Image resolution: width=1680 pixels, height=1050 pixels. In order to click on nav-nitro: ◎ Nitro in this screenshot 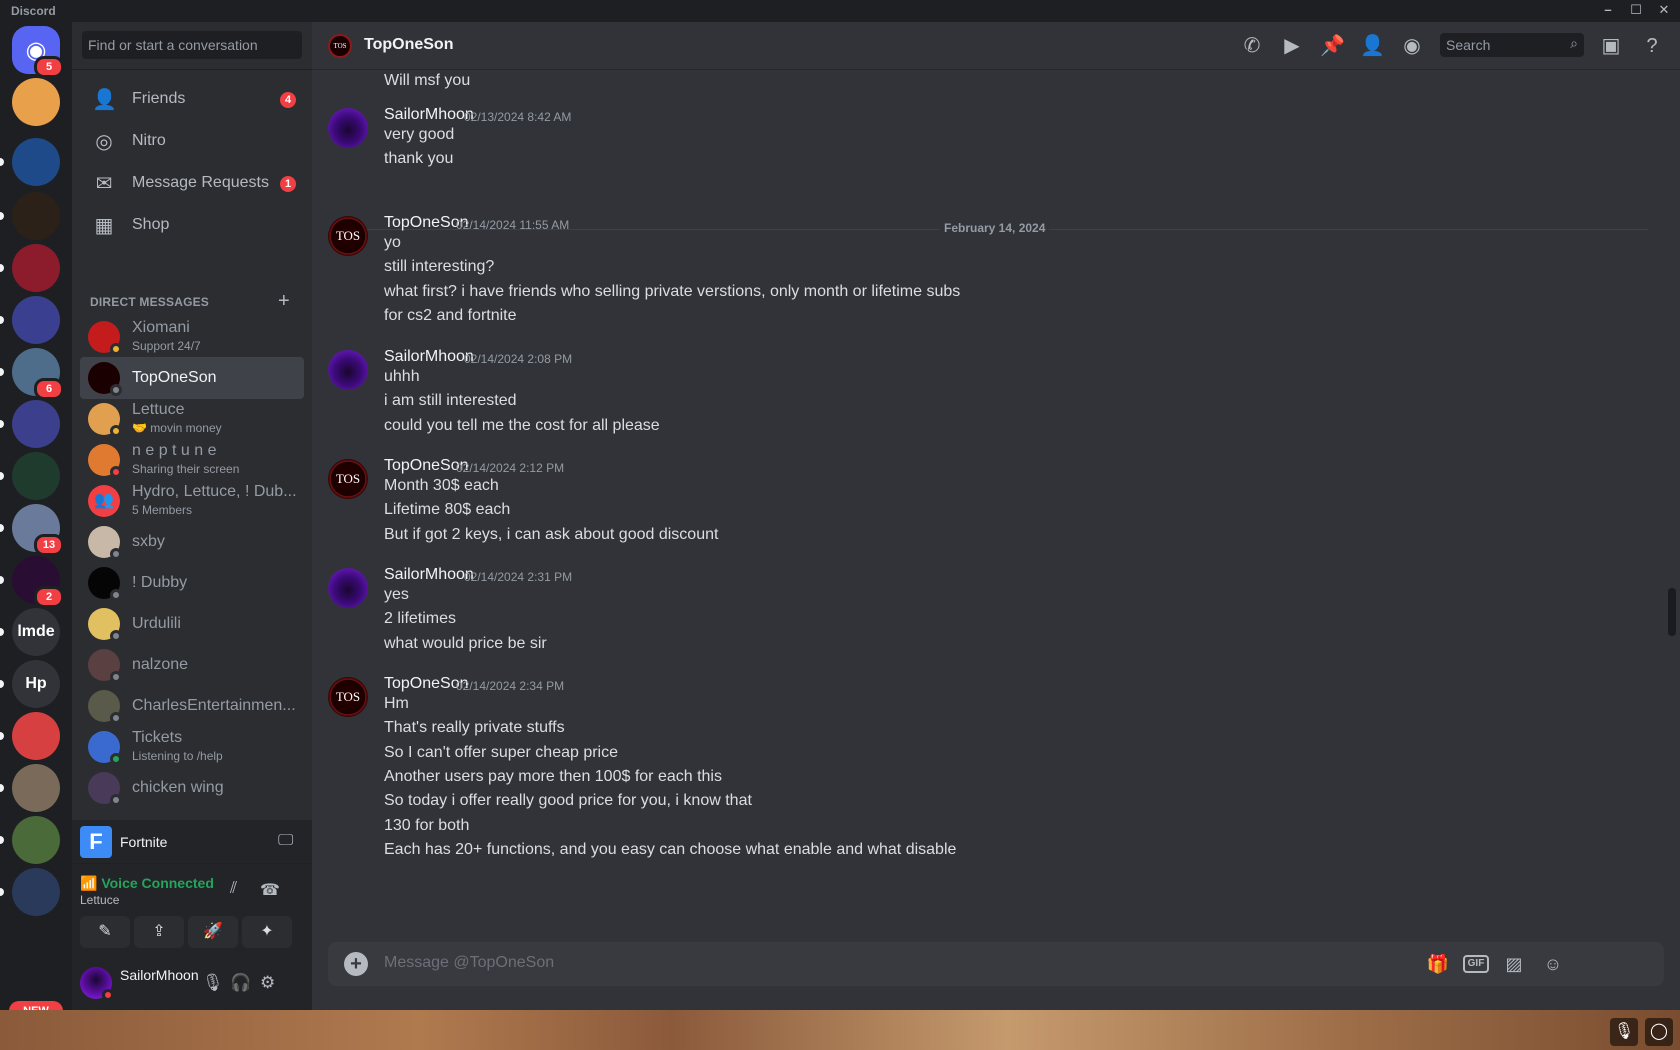, I will do `click(192, 141)`.